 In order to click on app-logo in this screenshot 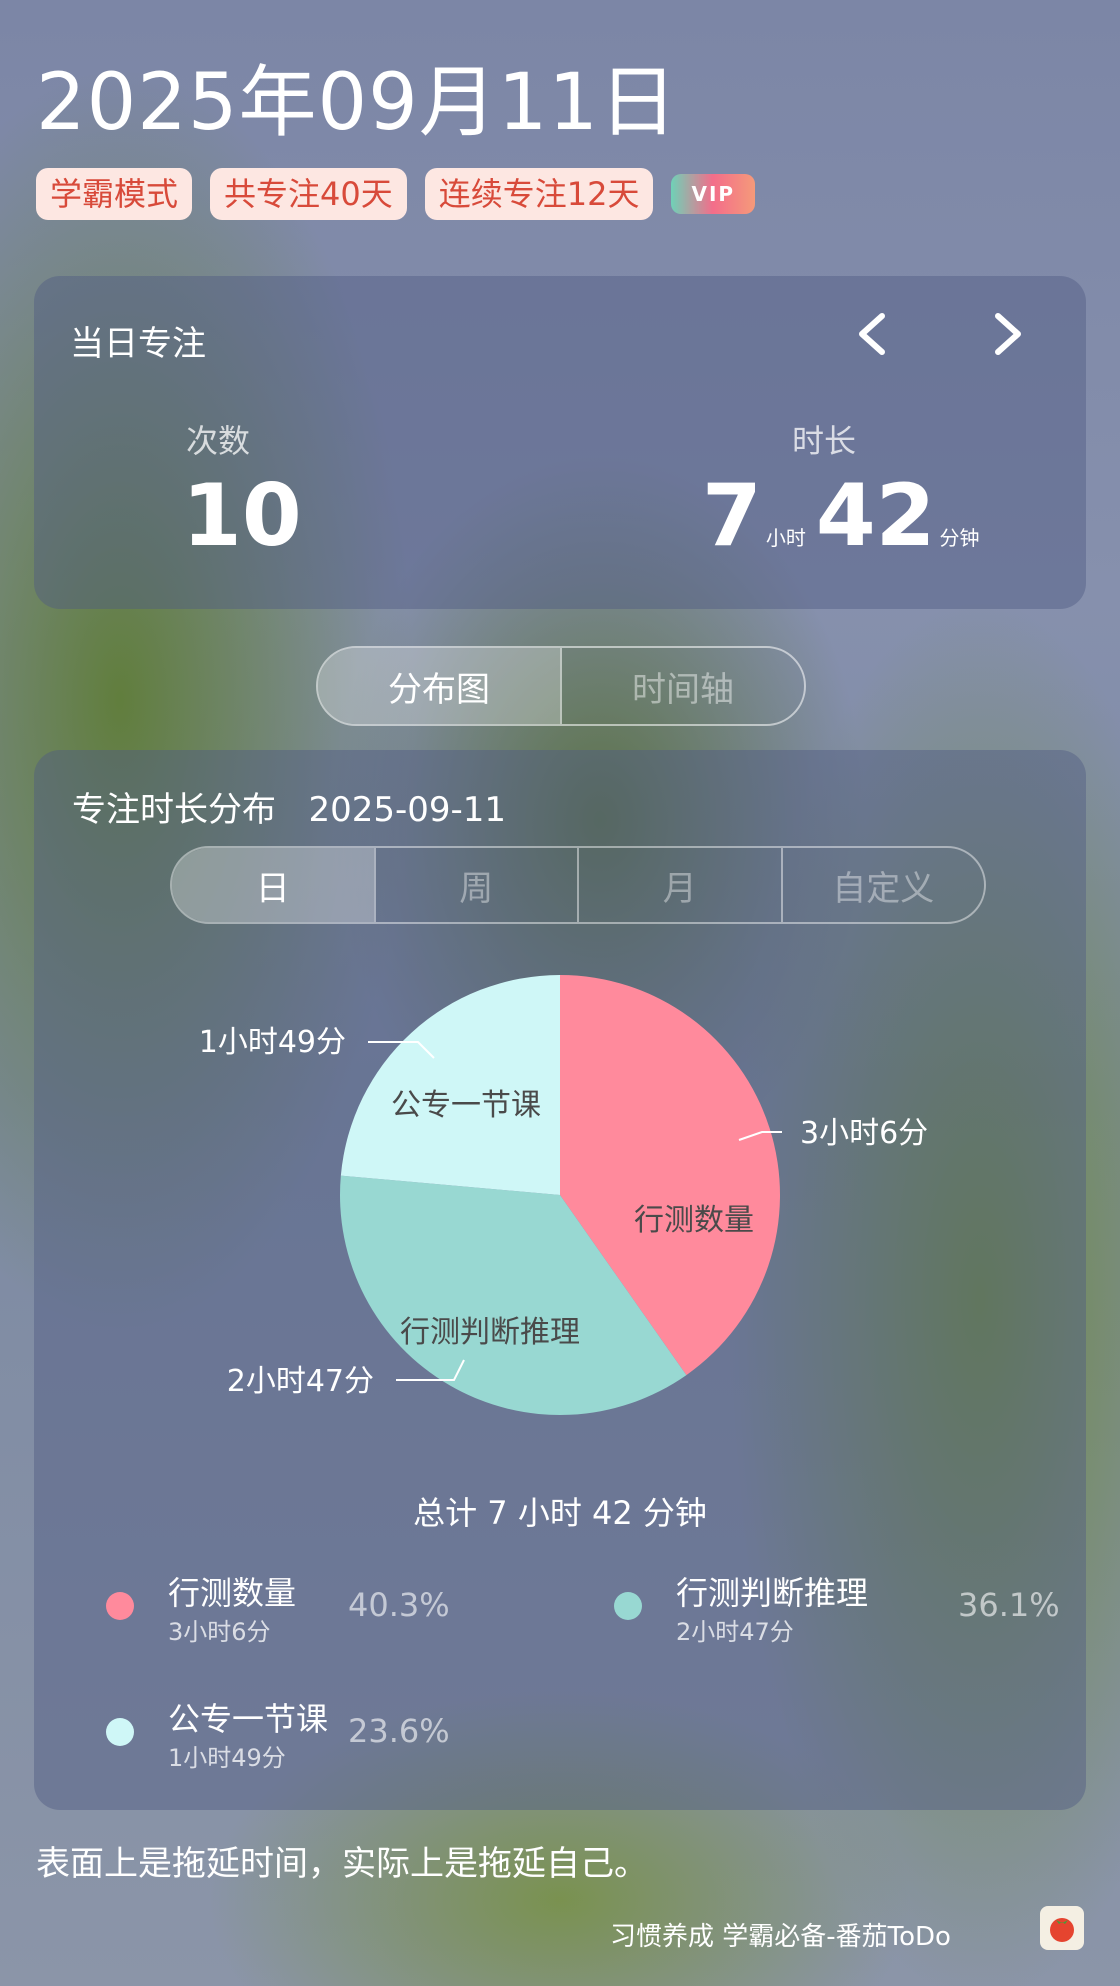, I will do `click(1062, 1928)`.